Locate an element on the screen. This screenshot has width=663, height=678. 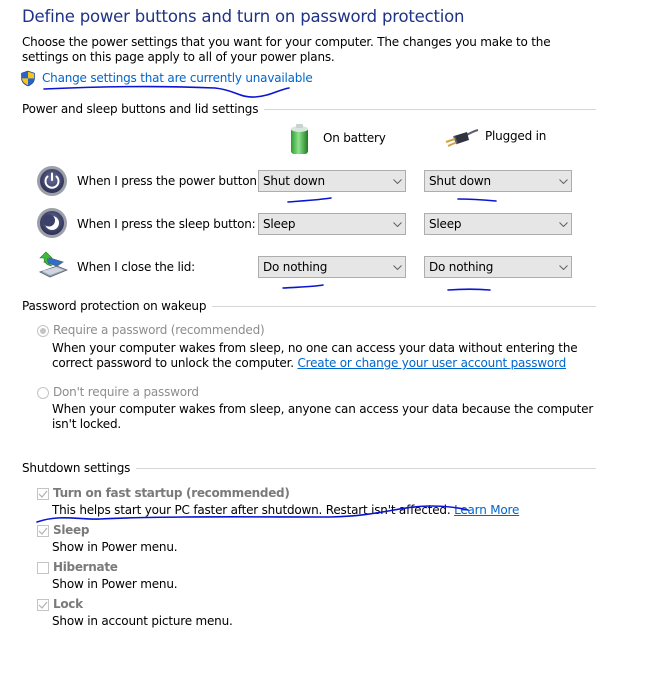
laptop-lid-icon is located at coordinates (53, 264).